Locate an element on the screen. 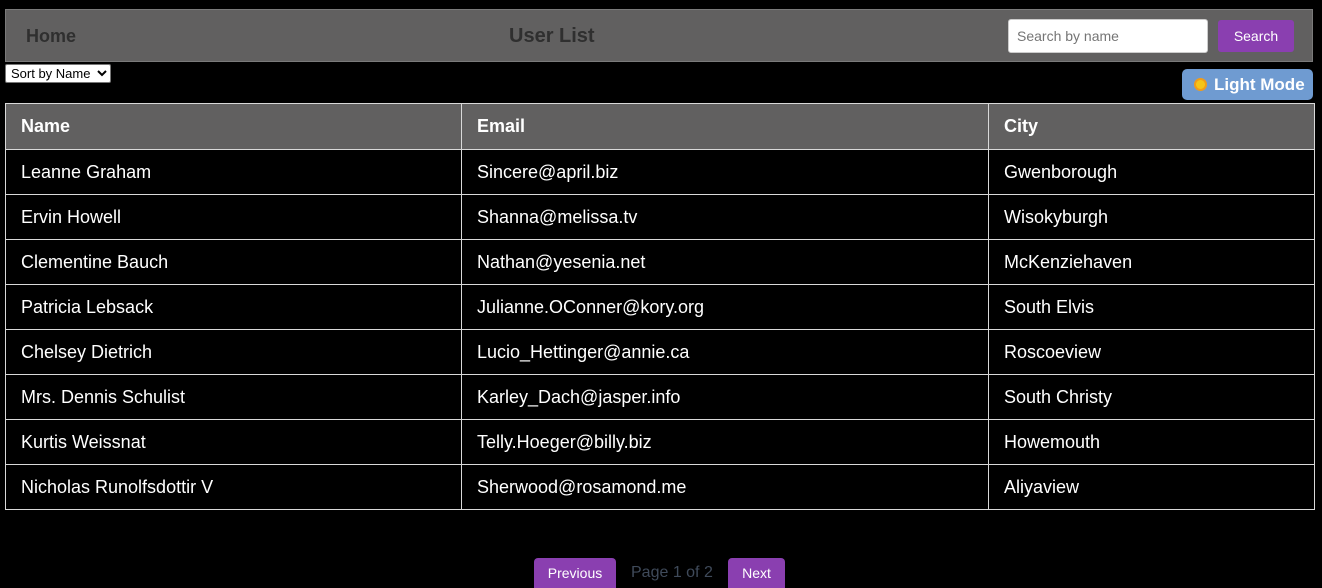 This screenshot has height=588, width=1322. light-mode-label: Light Mode is located at coordinates (1259, 84).